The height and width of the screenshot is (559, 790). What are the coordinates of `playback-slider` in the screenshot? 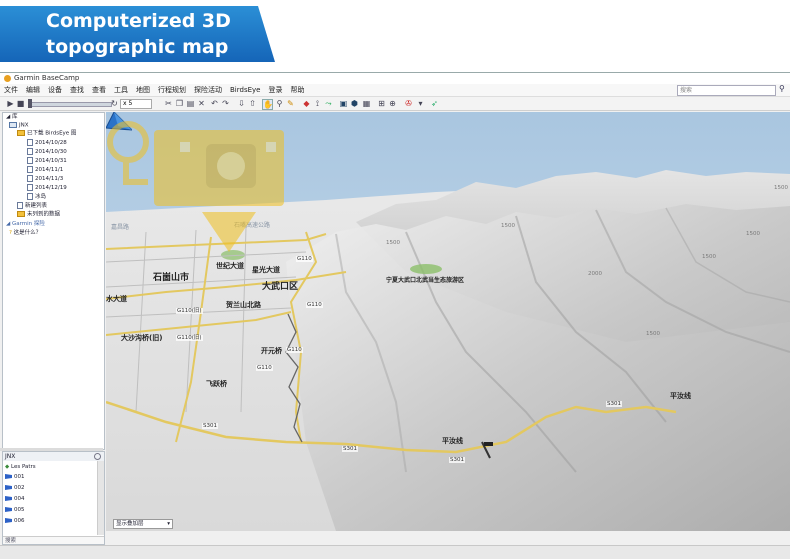 It's located at (70, 104).